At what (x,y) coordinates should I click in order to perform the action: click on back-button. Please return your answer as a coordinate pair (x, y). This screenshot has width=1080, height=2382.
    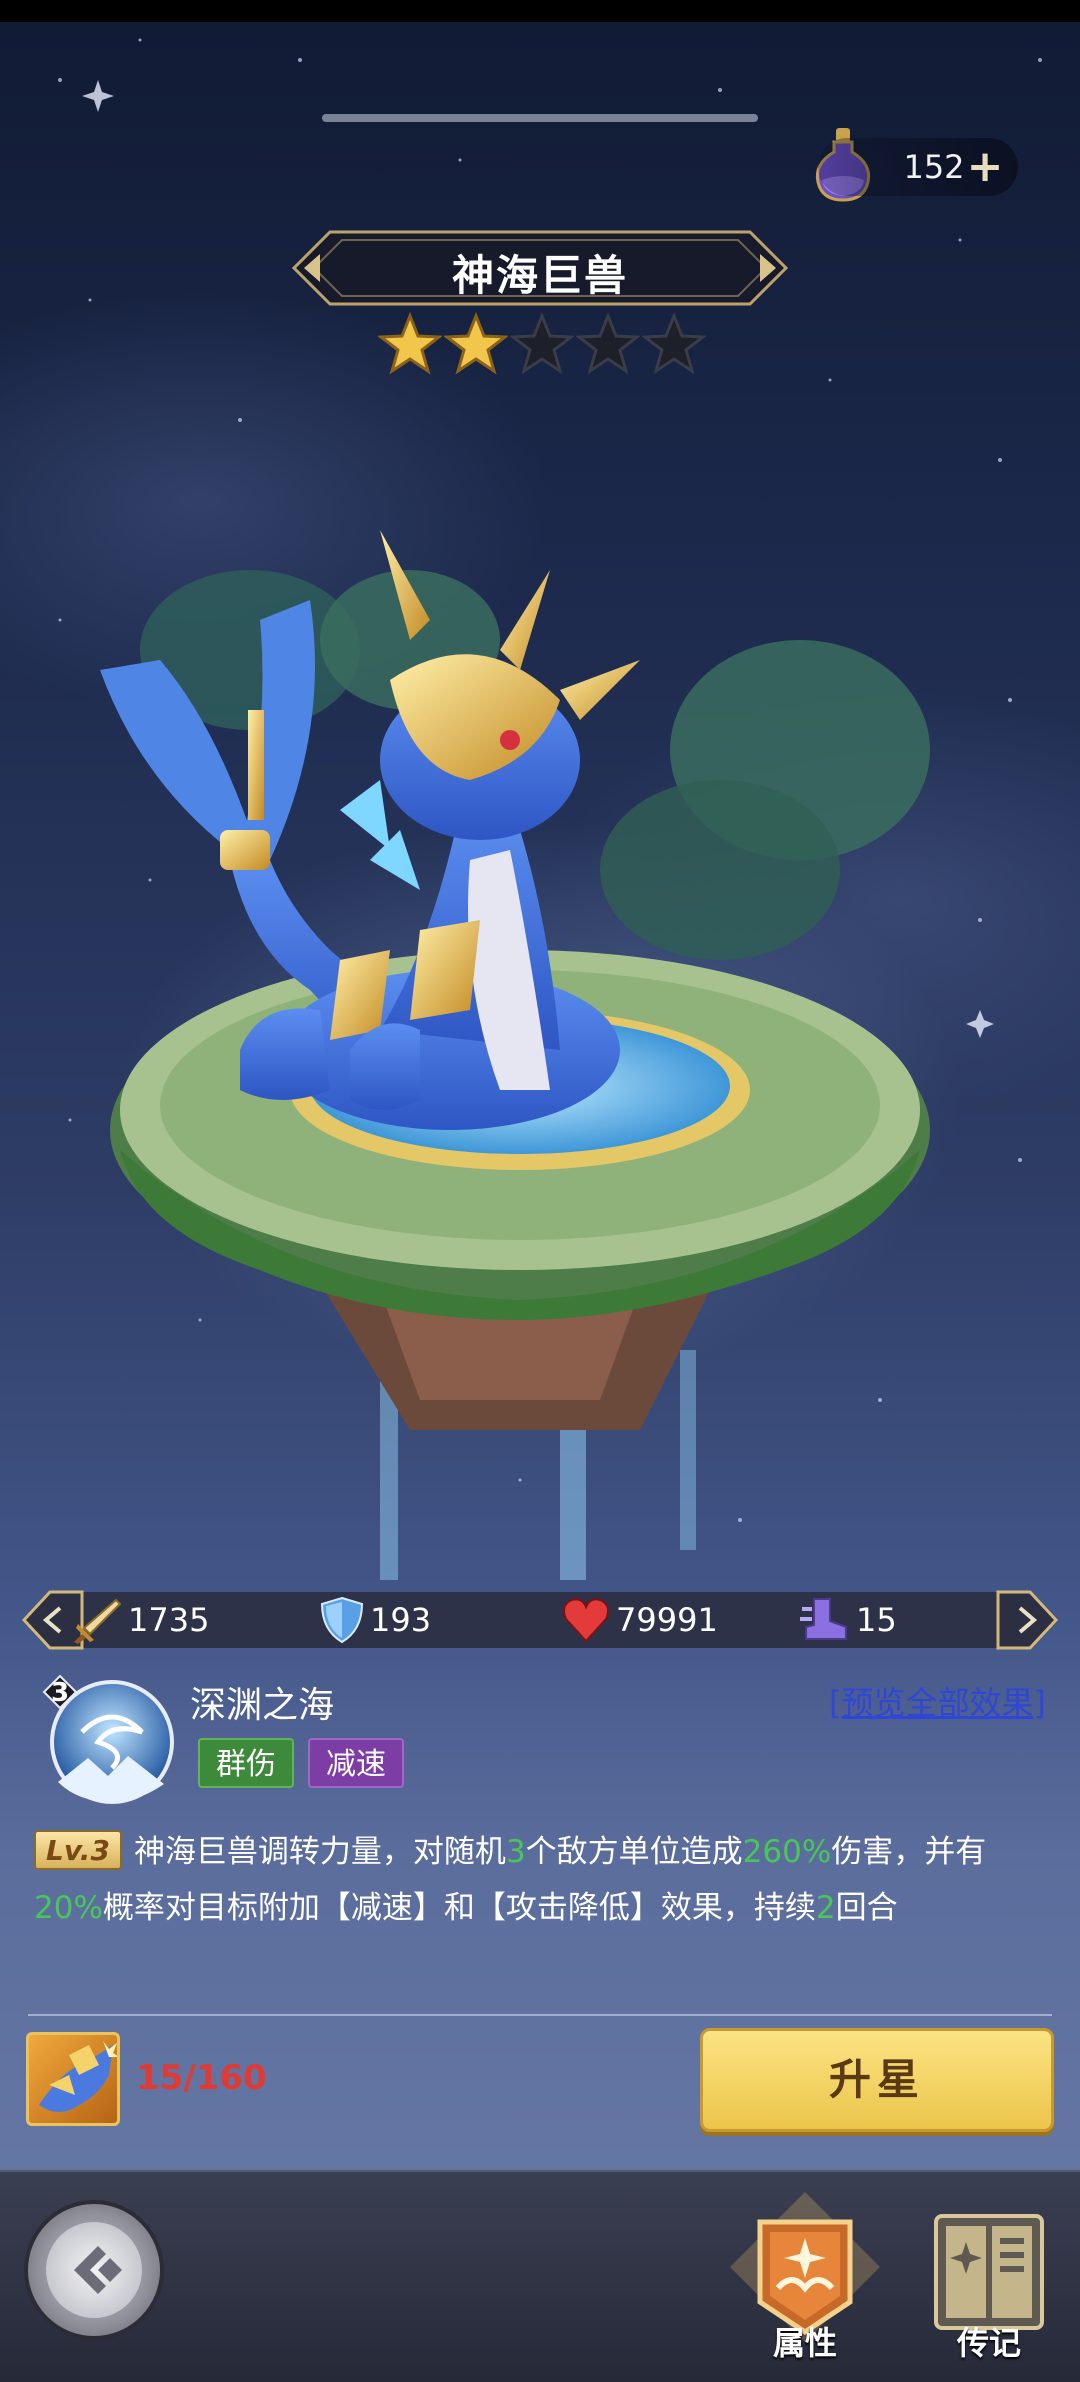
    Looking at the image, I should click on (94, 2270).